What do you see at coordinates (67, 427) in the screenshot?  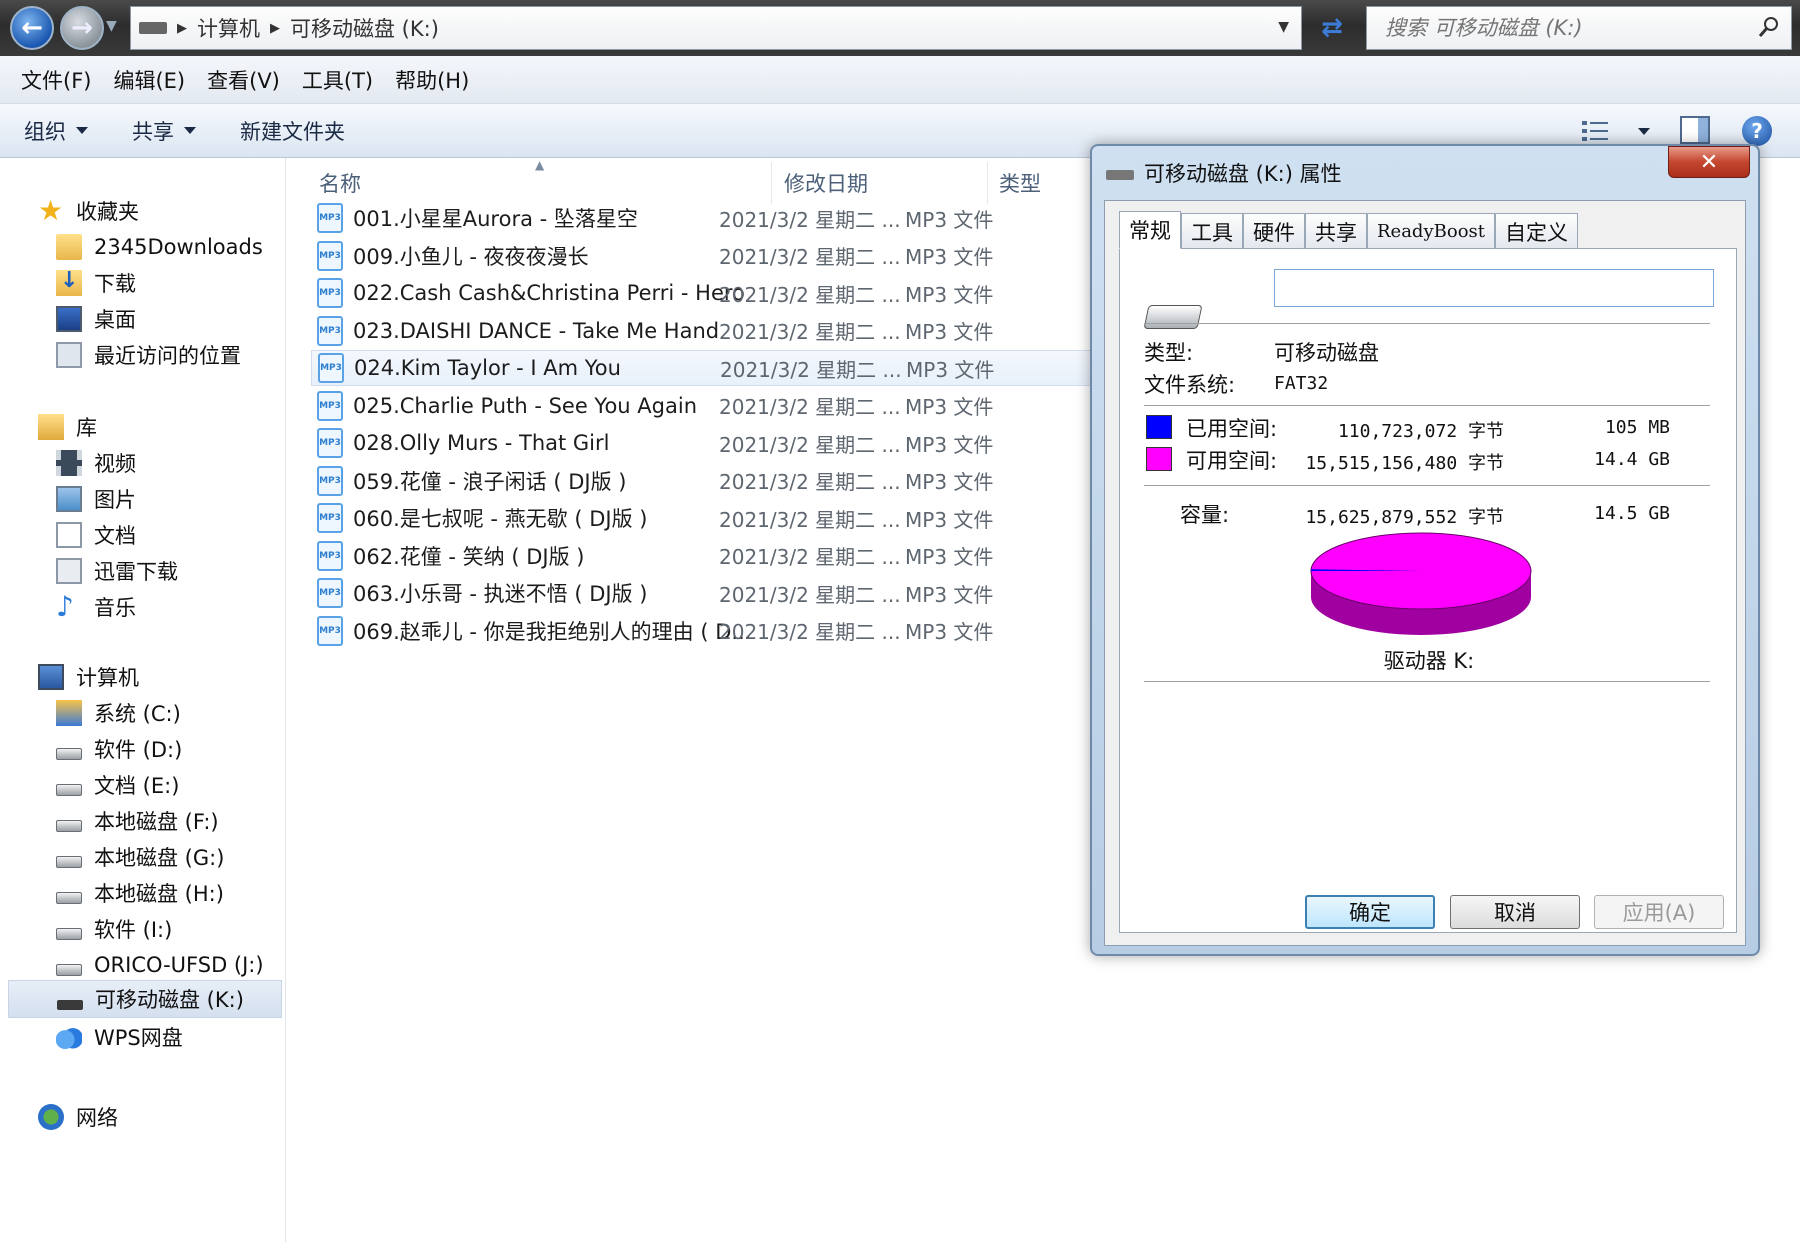 I see `sidebar-libraries: 库` at bounding box center [67, 427].